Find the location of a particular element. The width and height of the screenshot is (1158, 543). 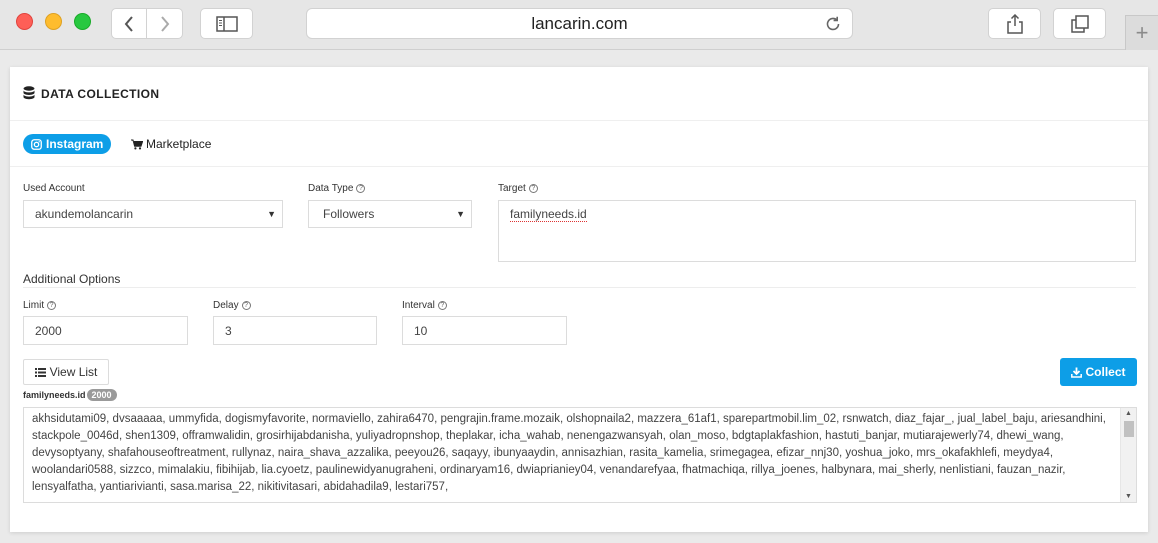

interval-label: Interval ? is located at coordinates (424, 305).